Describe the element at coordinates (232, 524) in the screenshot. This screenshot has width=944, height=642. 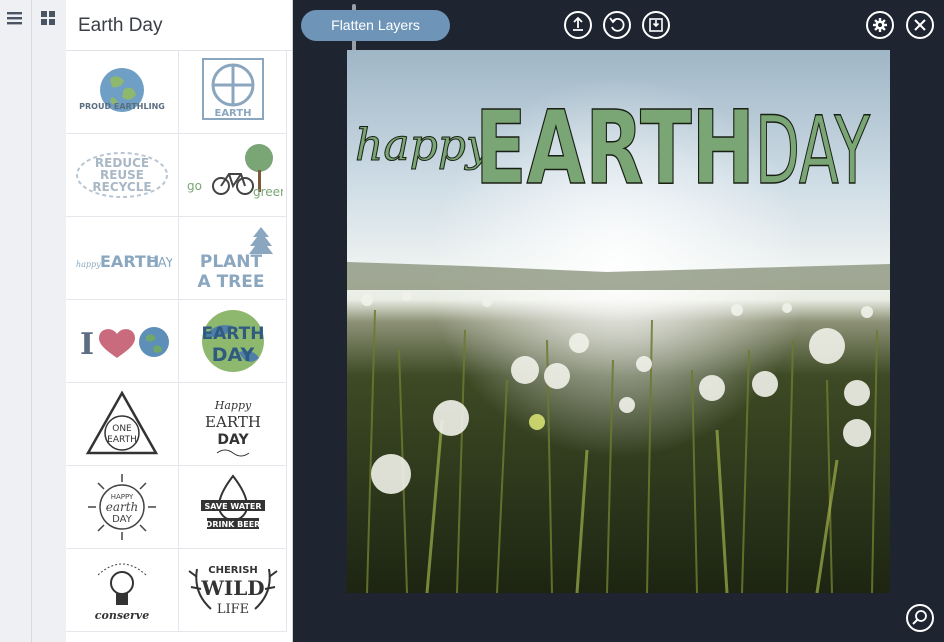
I see `tile-line: DRINK BEER` at that location.